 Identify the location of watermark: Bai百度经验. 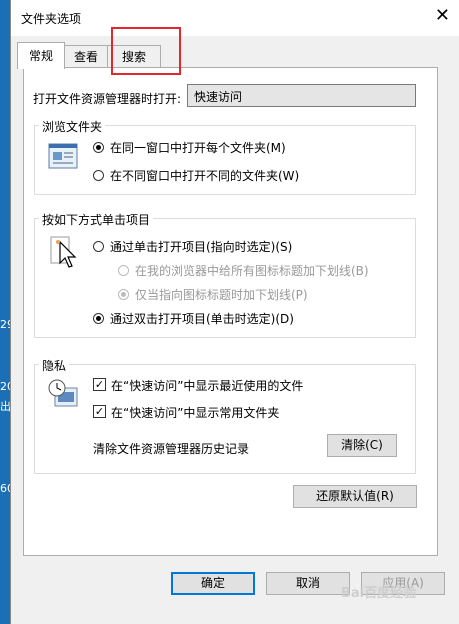
(379, 593).